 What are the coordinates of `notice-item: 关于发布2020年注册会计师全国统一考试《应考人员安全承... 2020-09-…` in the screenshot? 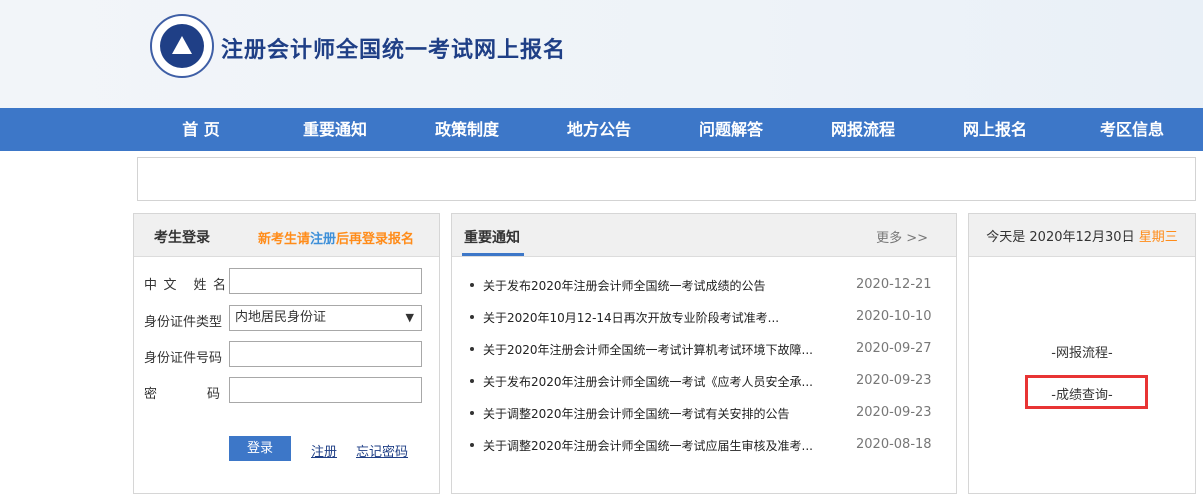 It's located at (704, 381).